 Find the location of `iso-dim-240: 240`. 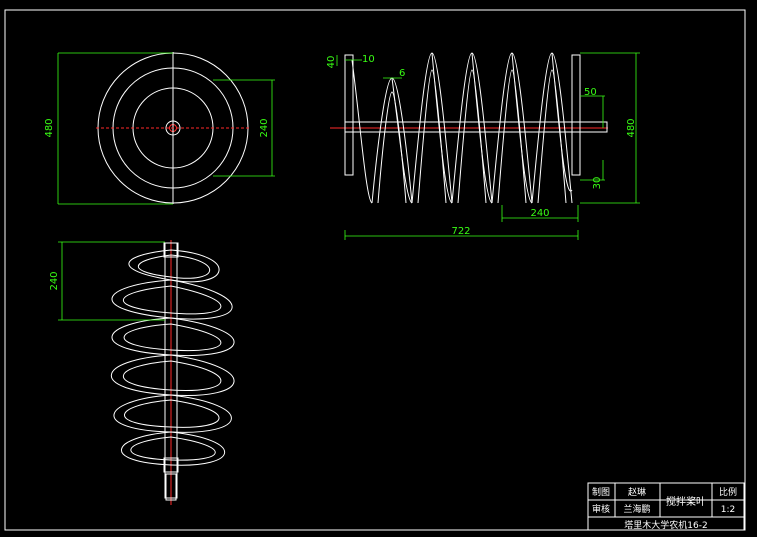

iso-dim-240: 240 is located at coordinates (54, 280).